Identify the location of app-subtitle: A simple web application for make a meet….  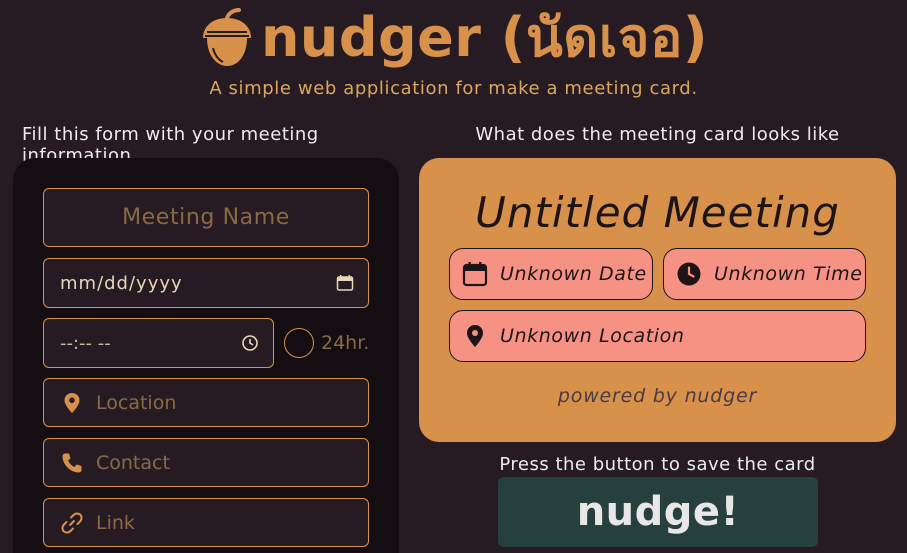
(453, 88).